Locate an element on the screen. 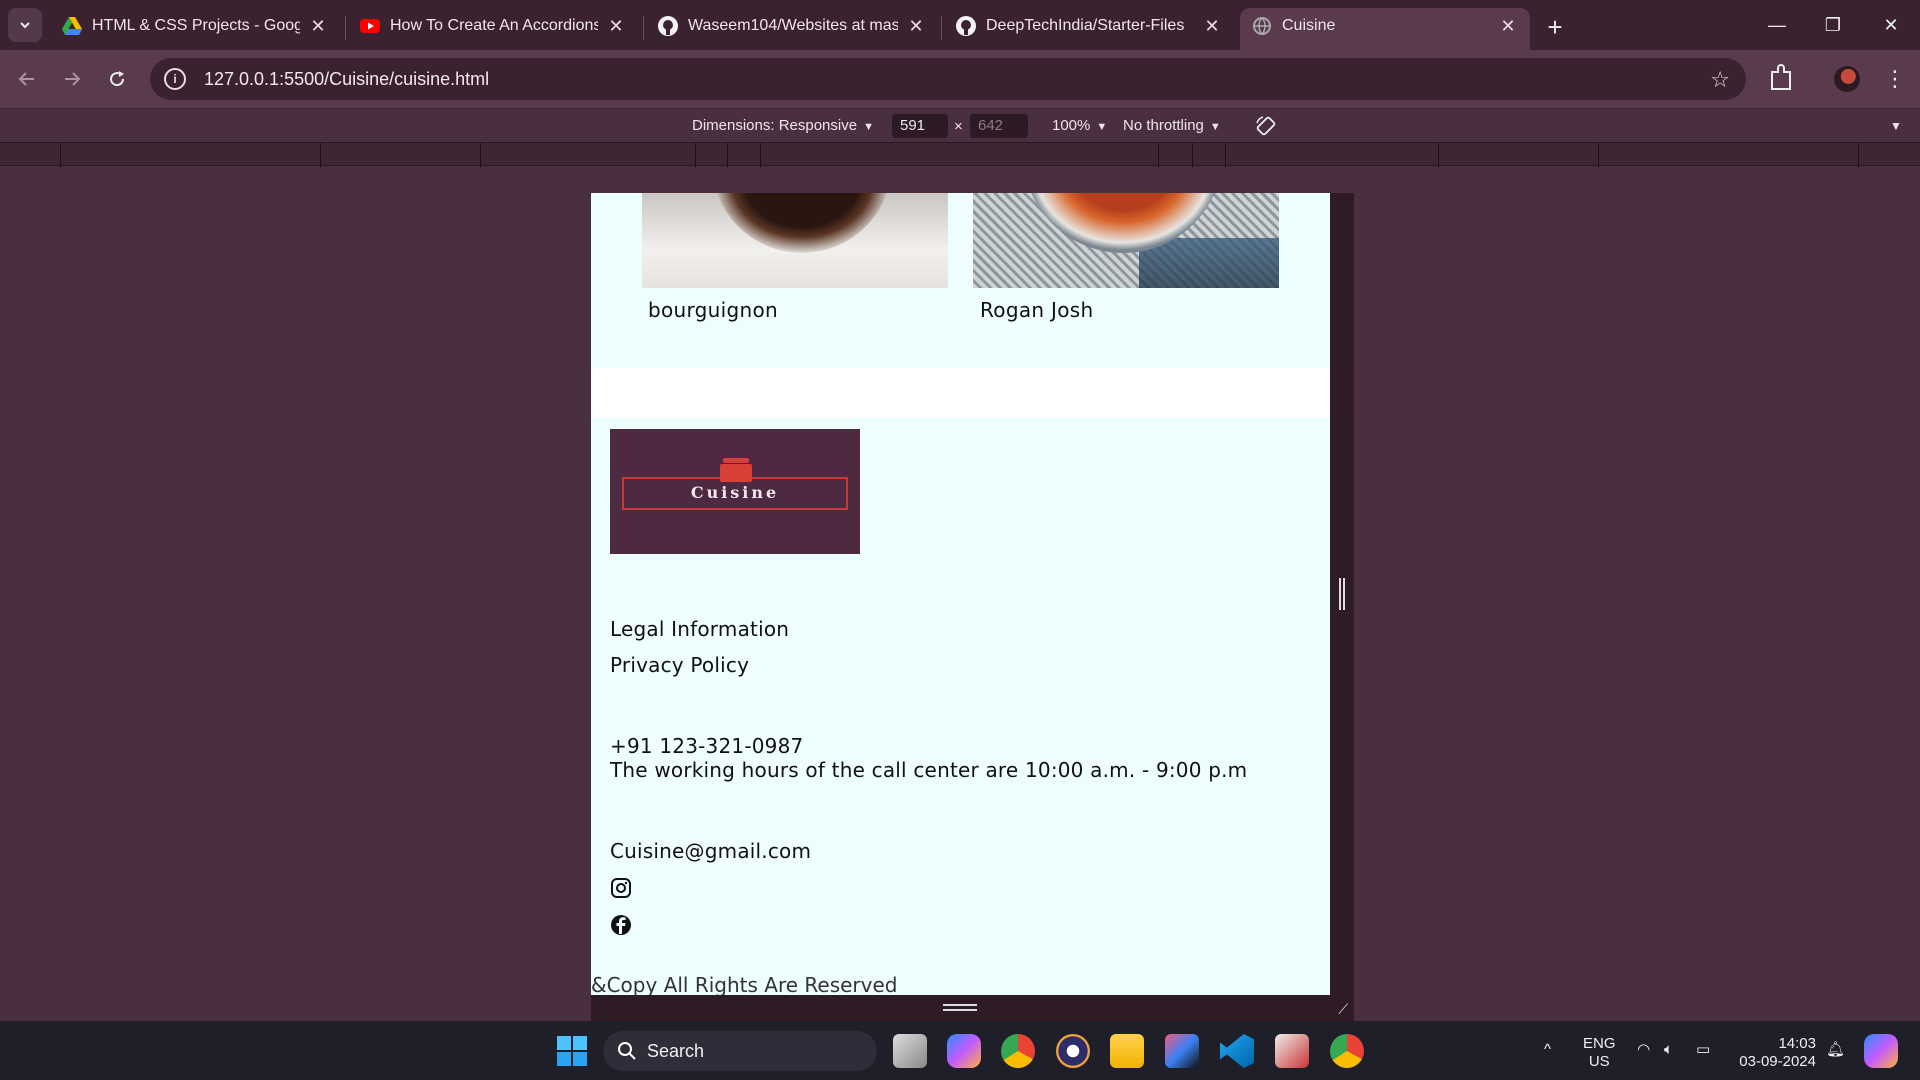 This screenshot has width=1920, height=1080. star-icon: ☆ is located at coordinates (1720, 80).